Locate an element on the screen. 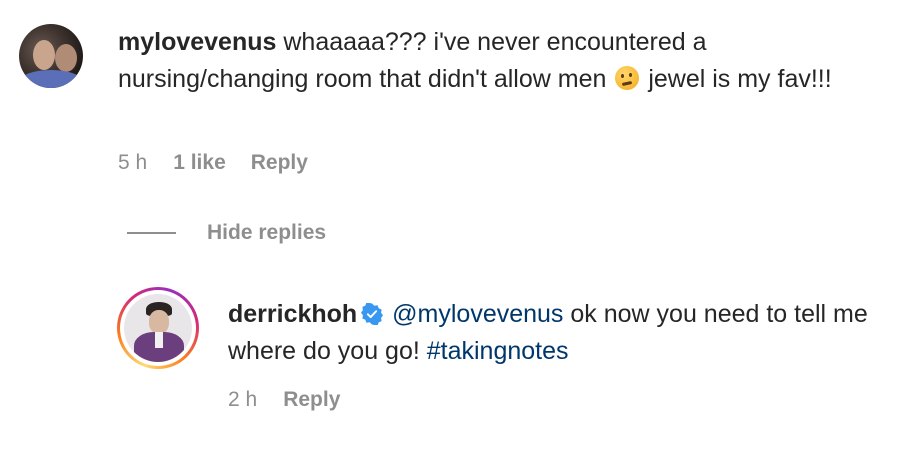 This screenshot has width=912, height=458. comment-meta: 5 h 1 like Reply is located at coordinates (213, 163).